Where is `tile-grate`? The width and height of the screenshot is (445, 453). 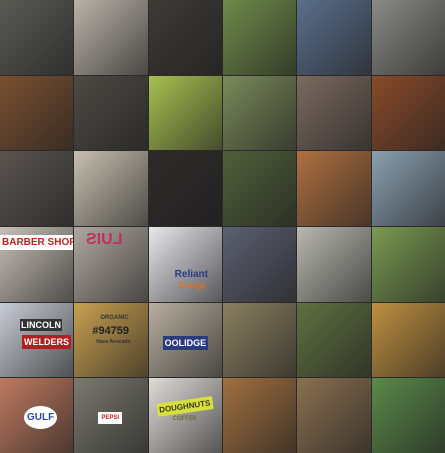 tile-grate is located at coordinates (37, 188).